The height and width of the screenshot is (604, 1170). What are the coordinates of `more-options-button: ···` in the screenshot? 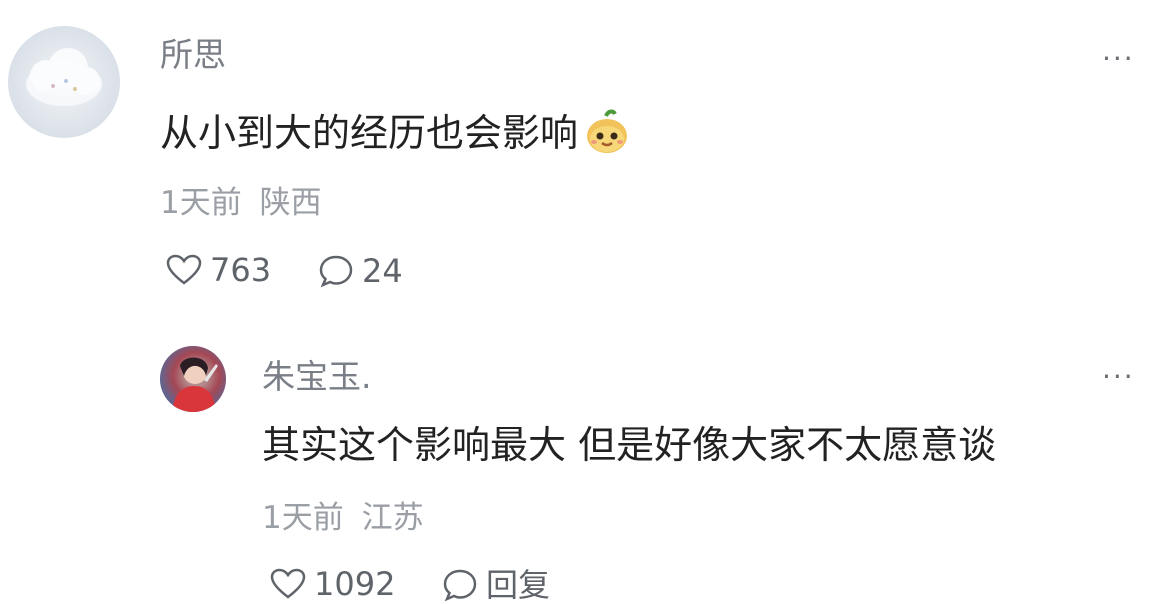 It's located at (1118, 58).